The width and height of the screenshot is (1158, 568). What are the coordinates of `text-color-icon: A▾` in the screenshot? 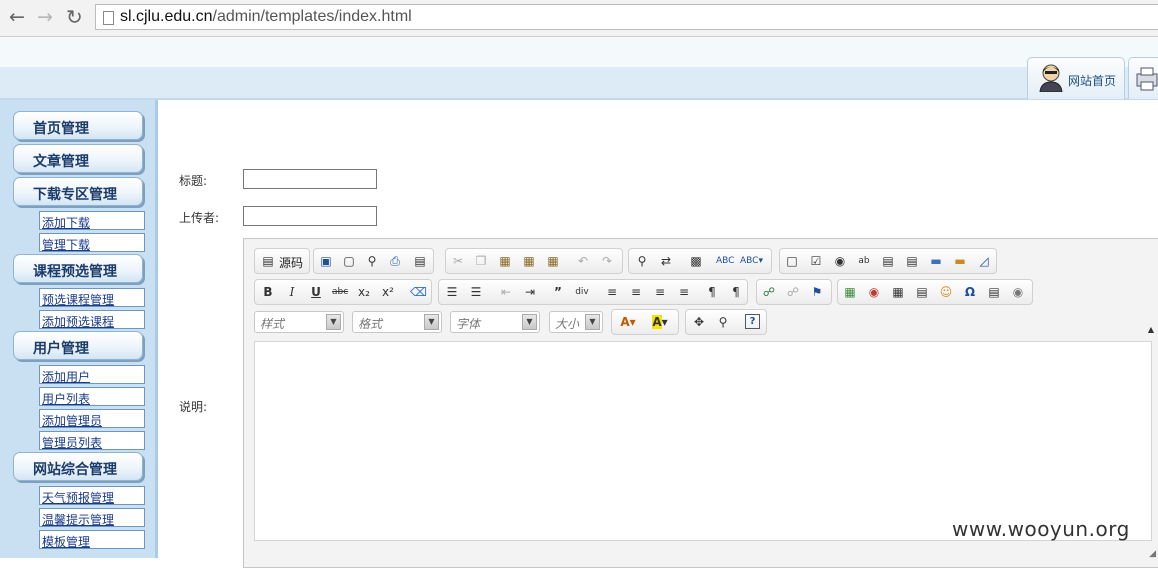 It's located at (628, 322).